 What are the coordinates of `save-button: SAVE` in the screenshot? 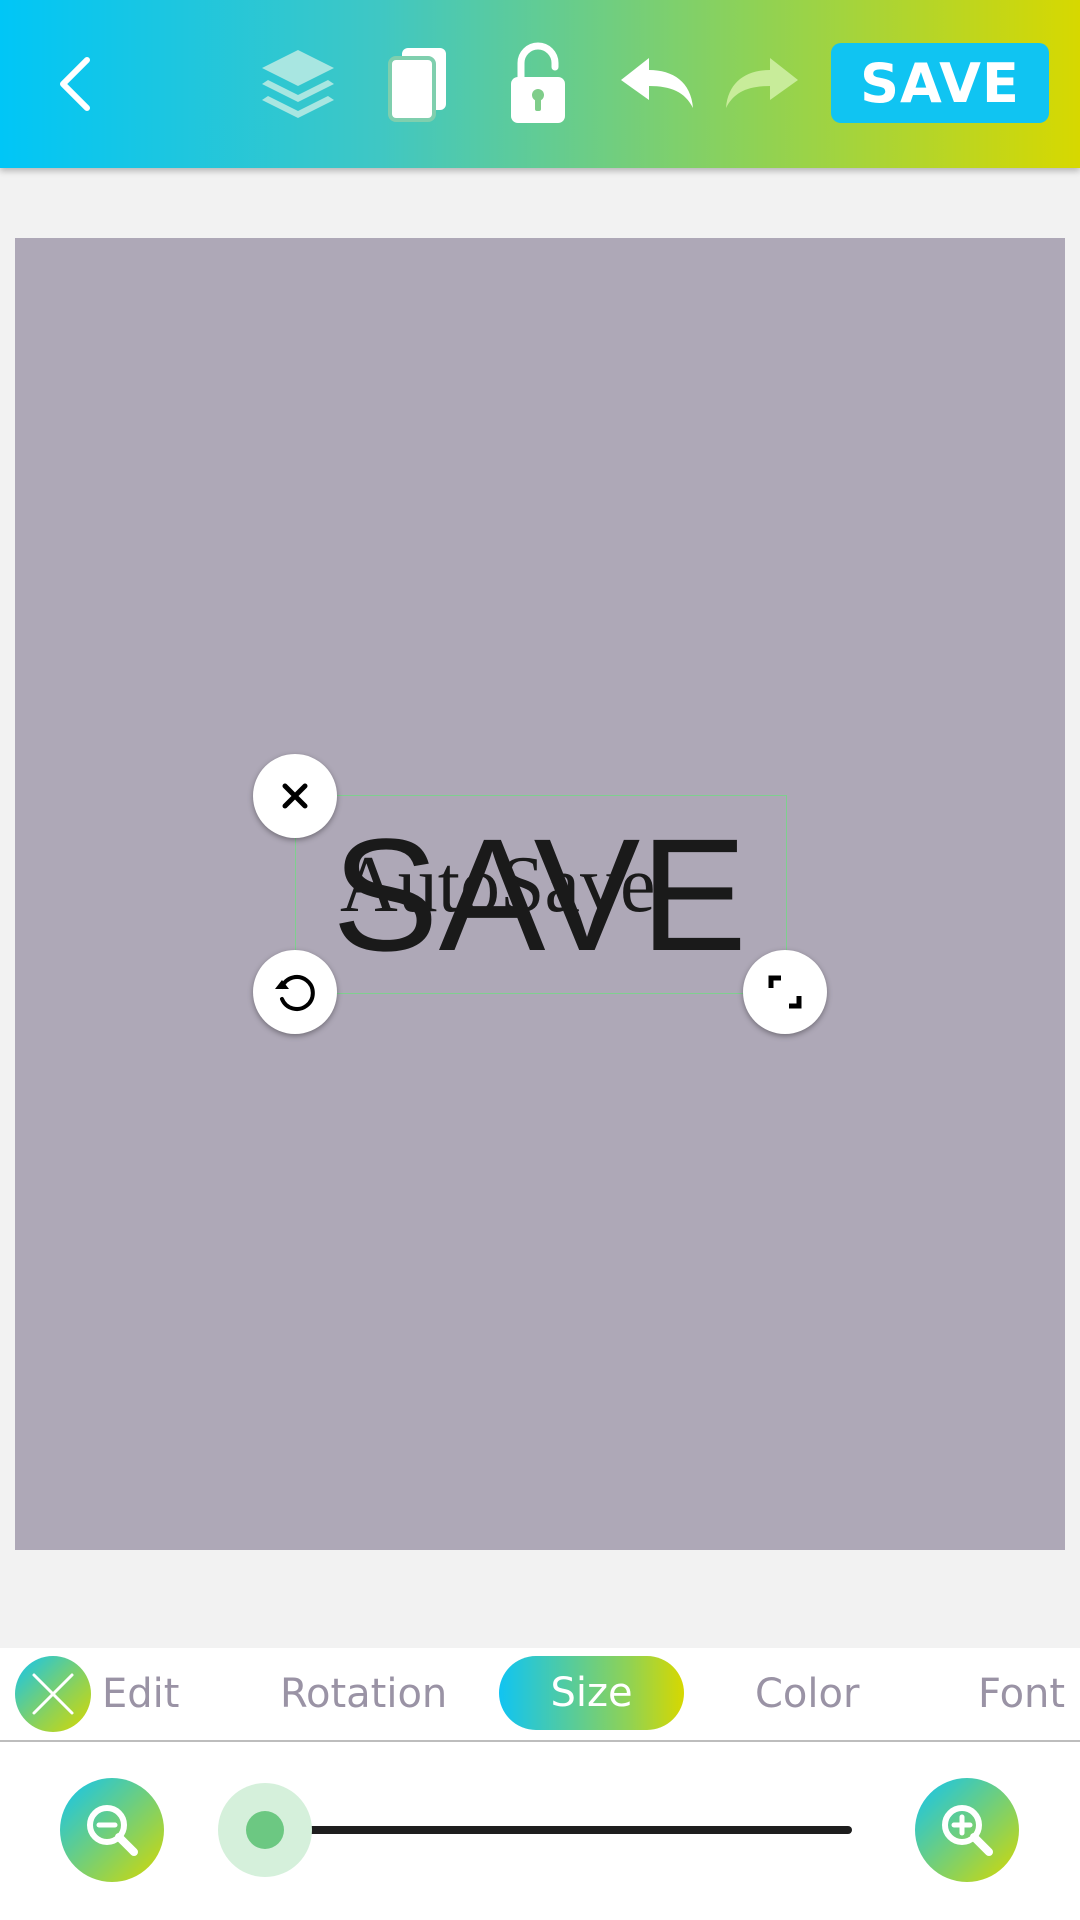 It's located at (940, 83).